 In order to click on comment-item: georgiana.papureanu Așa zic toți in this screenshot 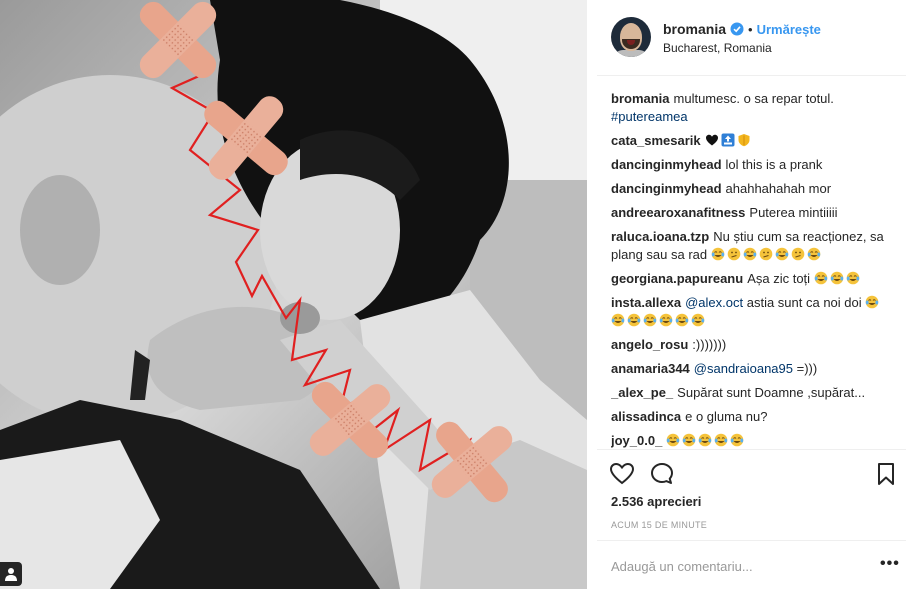, I will do `click(754, 279)`.